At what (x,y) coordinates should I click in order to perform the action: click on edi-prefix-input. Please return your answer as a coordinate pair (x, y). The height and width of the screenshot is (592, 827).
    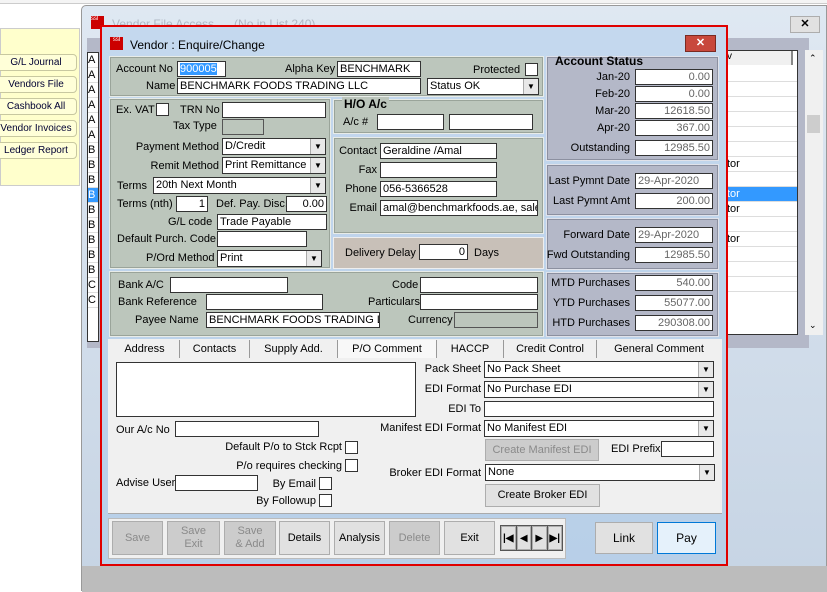
    Looking at the image, I should click on (687, 449).